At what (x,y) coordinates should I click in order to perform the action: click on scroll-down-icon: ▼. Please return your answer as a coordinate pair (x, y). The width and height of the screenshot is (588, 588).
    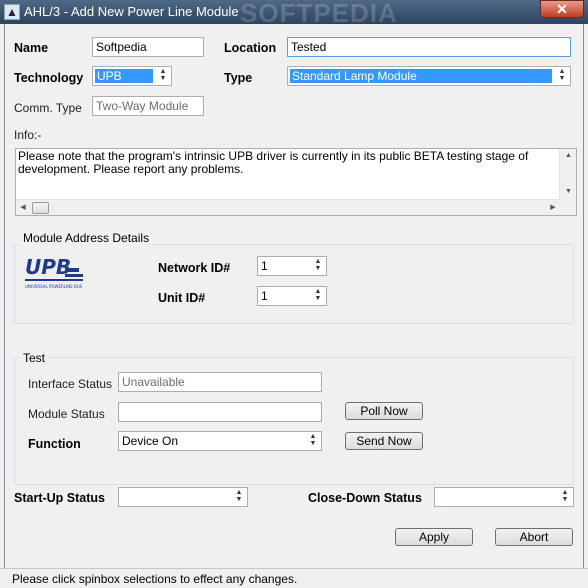
    Looking at the image, I should click on (568, 192).